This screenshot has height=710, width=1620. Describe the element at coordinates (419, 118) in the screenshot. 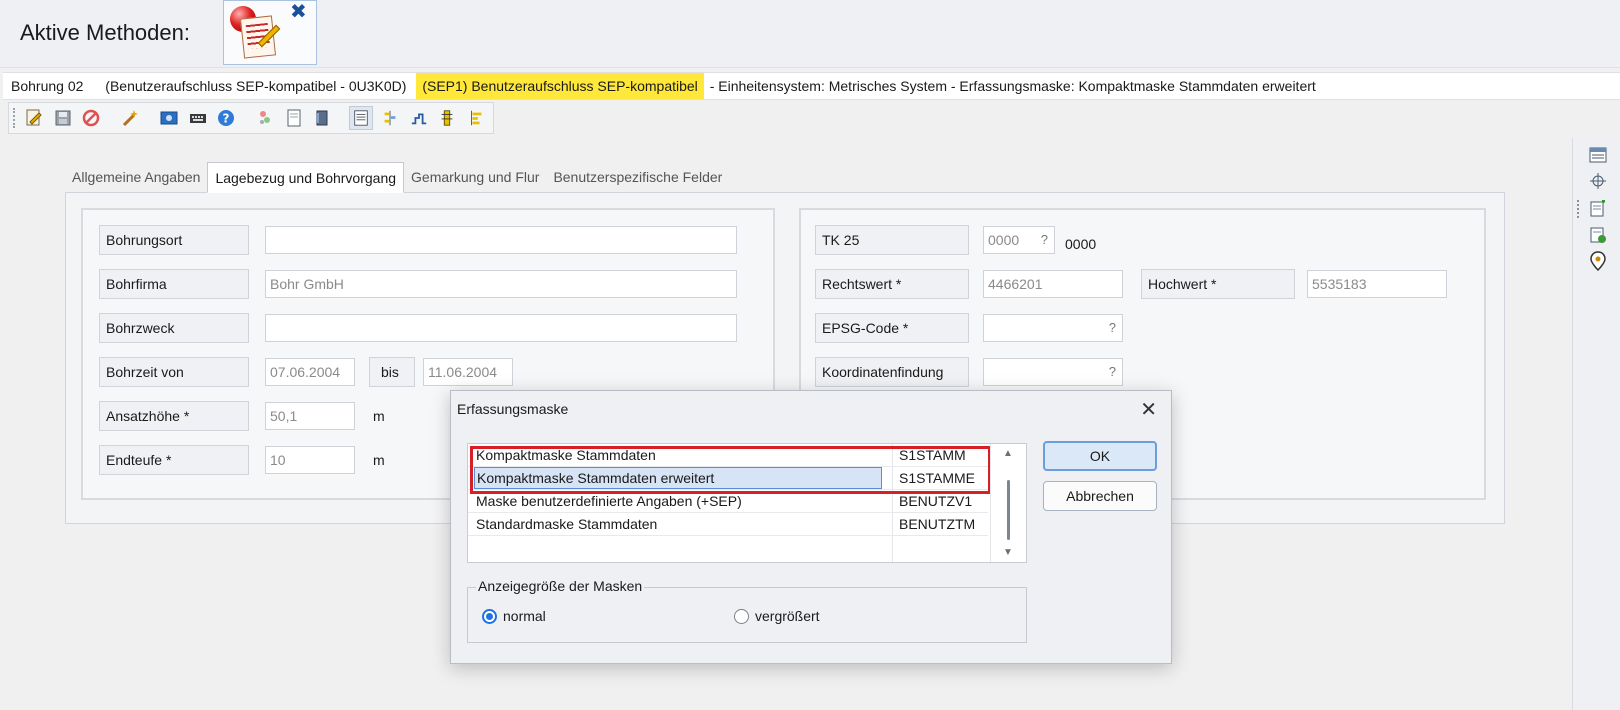

I see `chart-icon` at that location.